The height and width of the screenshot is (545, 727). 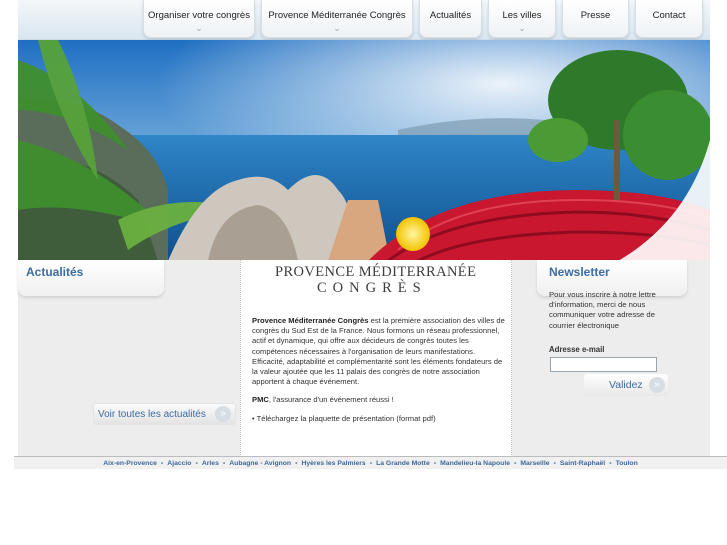 What do you see at coordinates (331, 400) in the screenshot?
I see `pmc-text: , l'assurance d'un événement réussi !` at bounding box center [331, 400].